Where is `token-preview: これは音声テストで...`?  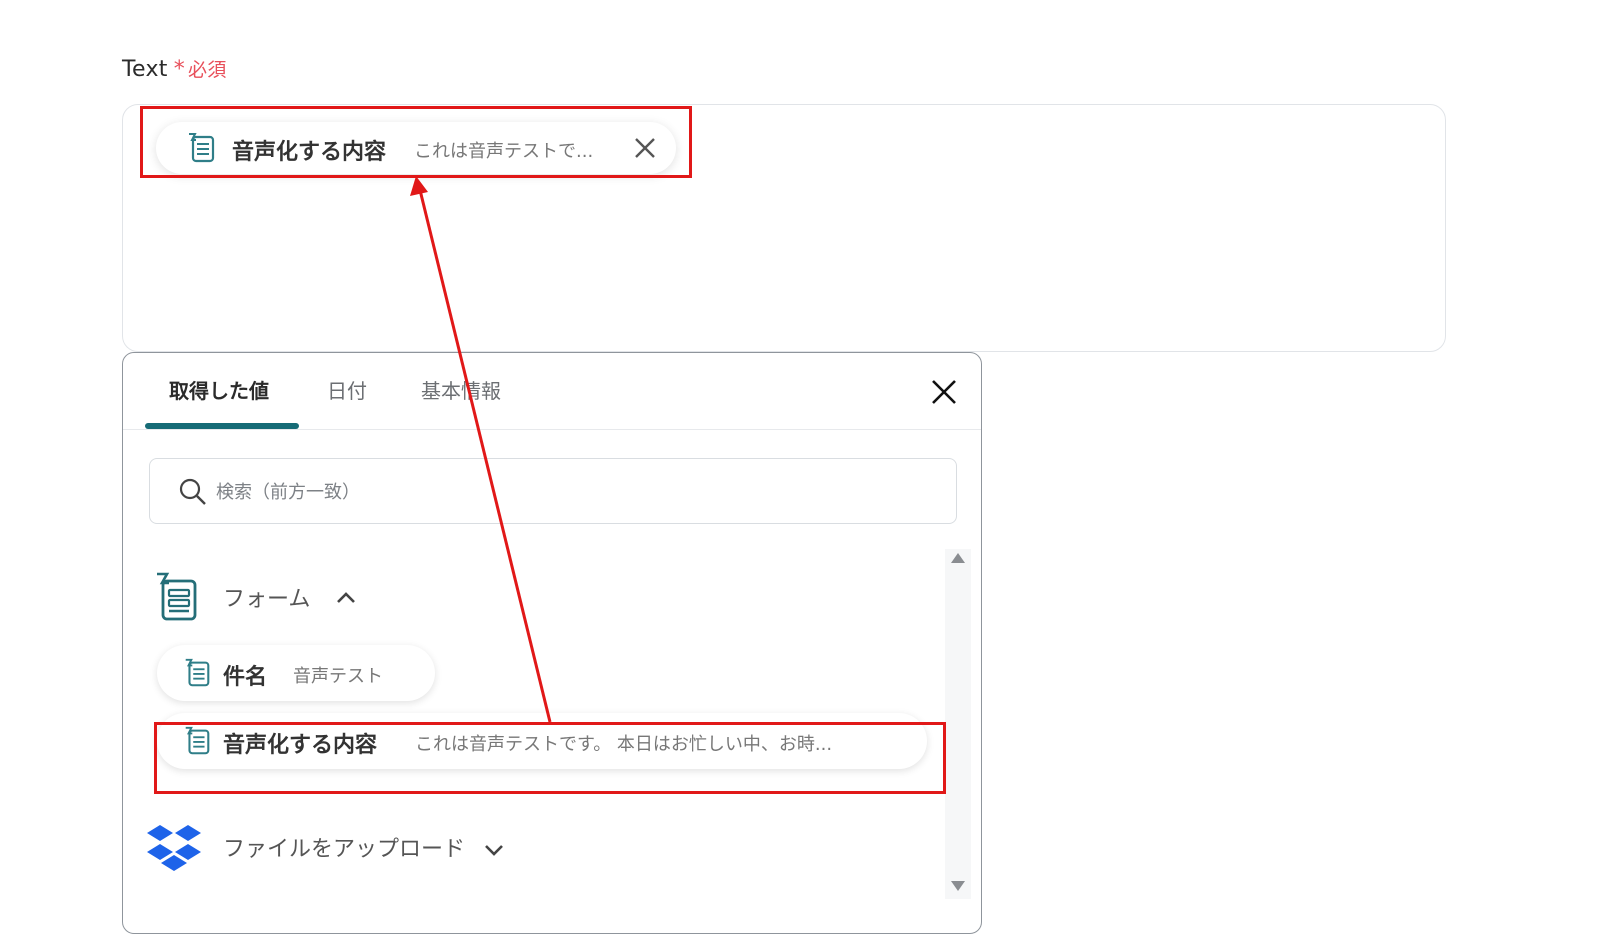
token-preview: これは音声テストで... is located at coordinates (504, 151).